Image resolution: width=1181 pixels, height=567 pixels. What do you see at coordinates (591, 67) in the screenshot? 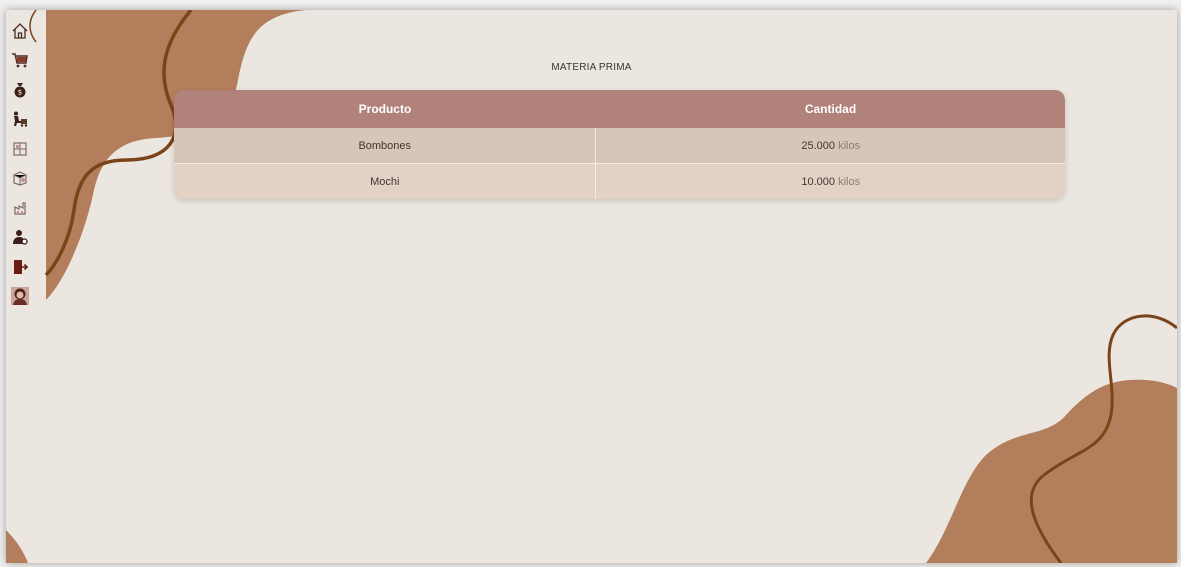
I see `page-title: MATERIA PRIMA` at bounding box center [591, 67].